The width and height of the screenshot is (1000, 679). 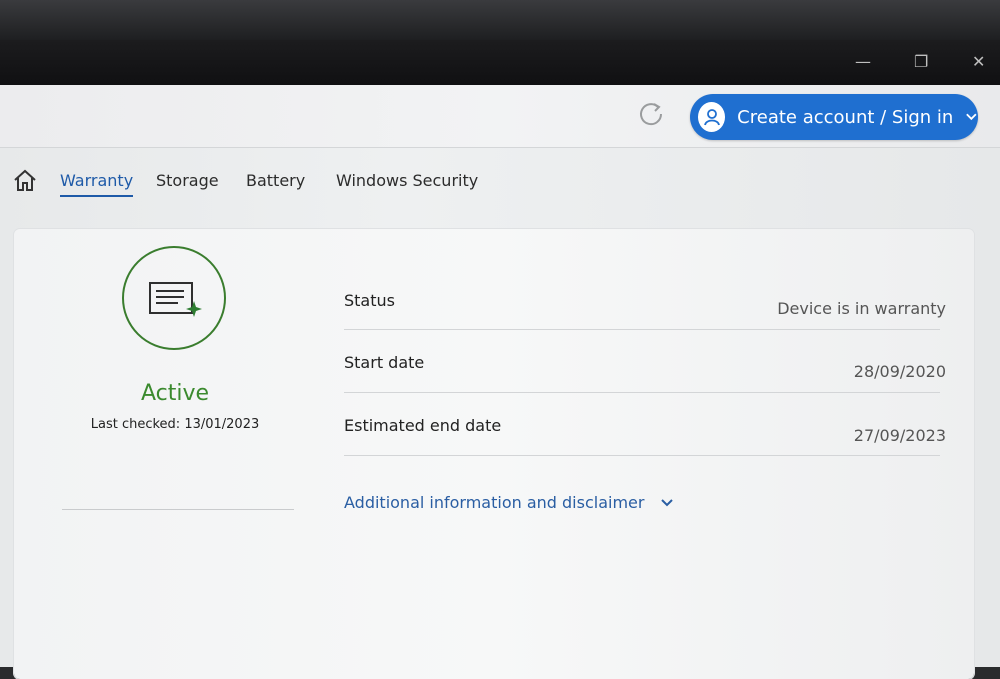 What do you see at coordinates (369, 300) in the screenshot?
I see `status-label: Status` at bounding box center [369, 300].